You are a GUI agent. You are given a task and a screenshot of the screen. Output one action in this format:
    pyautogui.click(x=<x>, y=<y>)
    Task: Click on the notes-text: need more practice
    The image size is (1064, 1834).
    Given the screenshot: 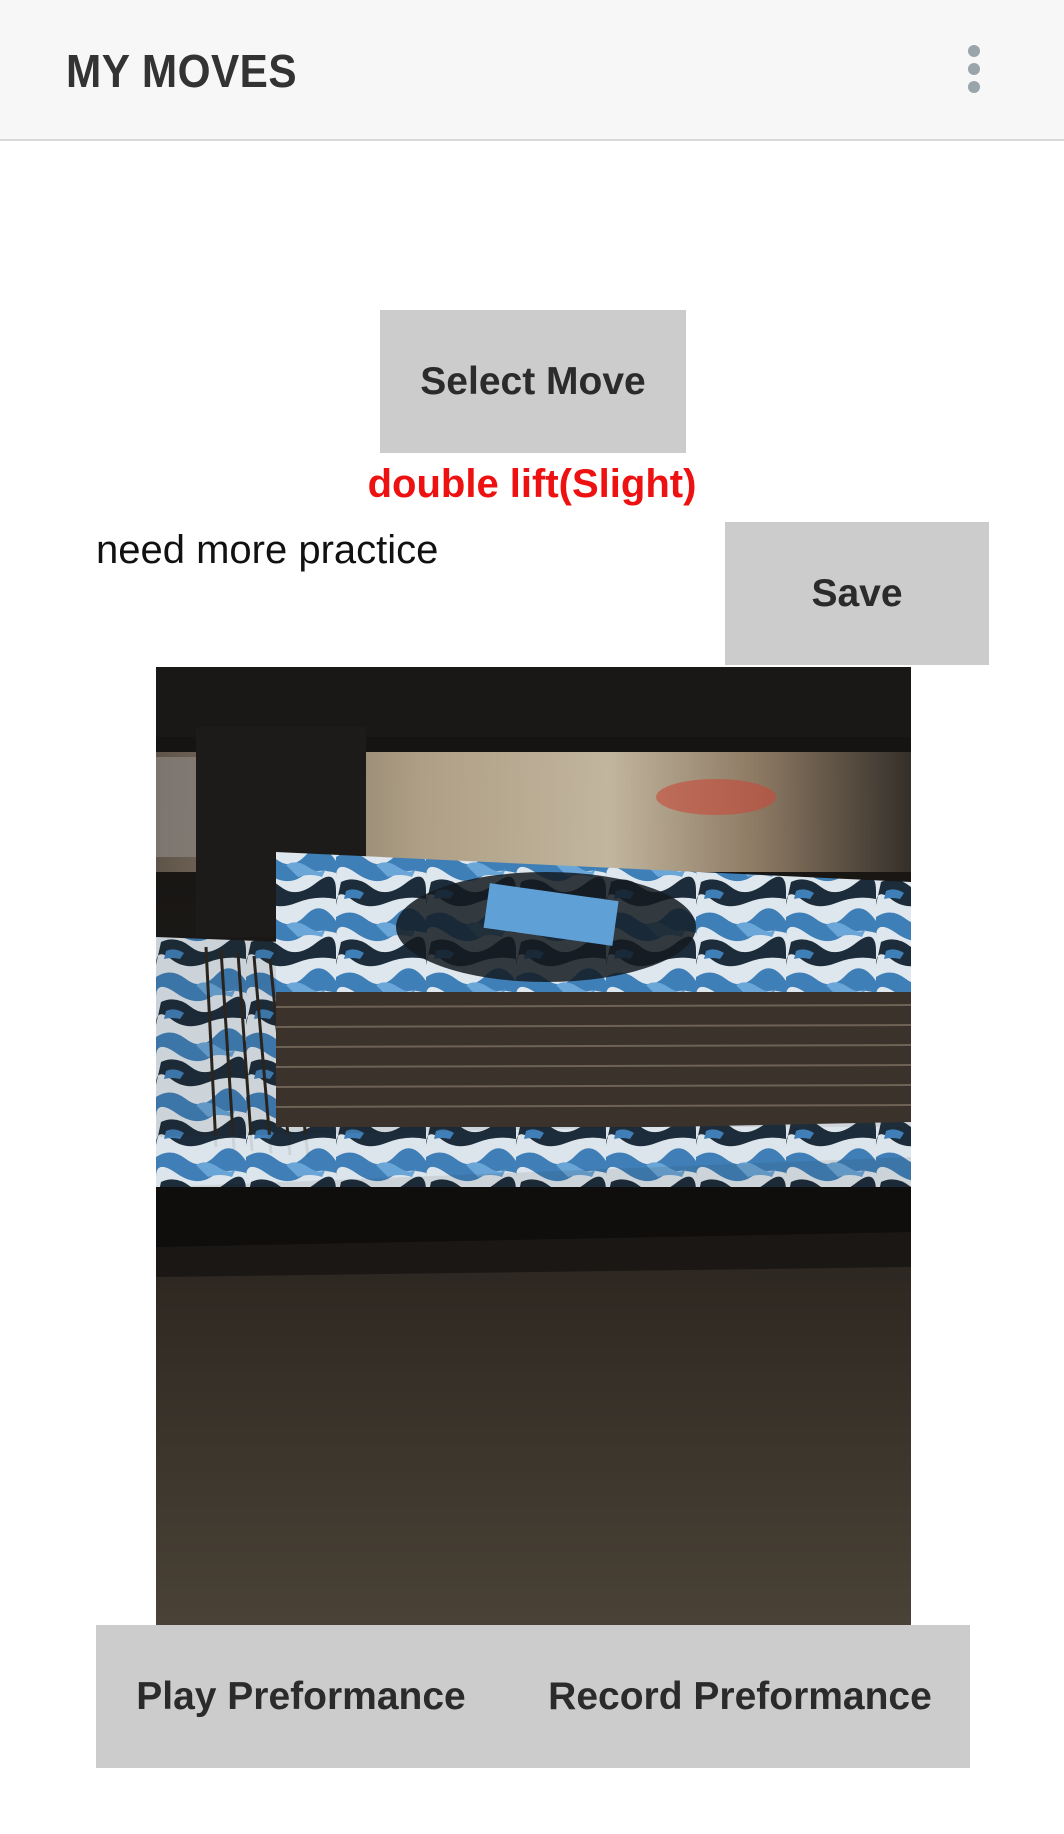 What is the action you would take?
    pyautogui.click(x=267, y=550)
    